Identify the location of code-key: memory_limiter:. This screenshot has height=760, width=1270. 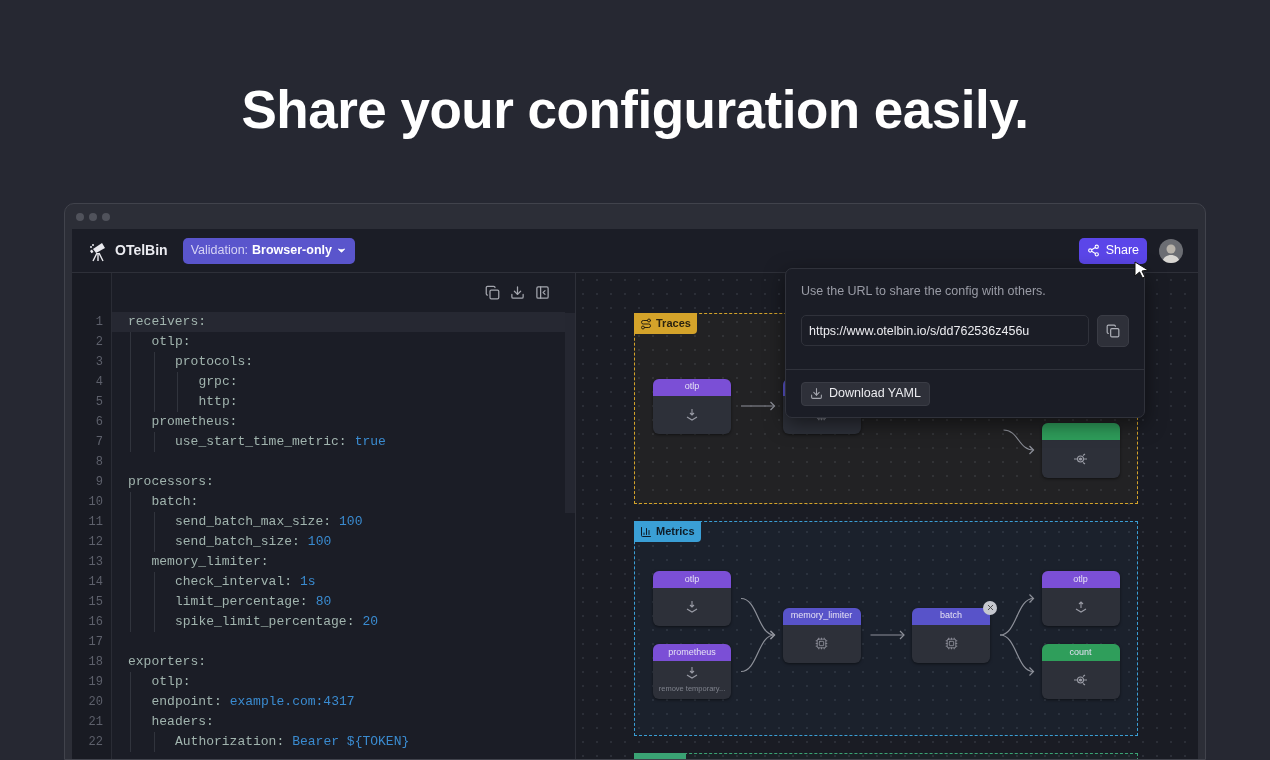
(210, 562).